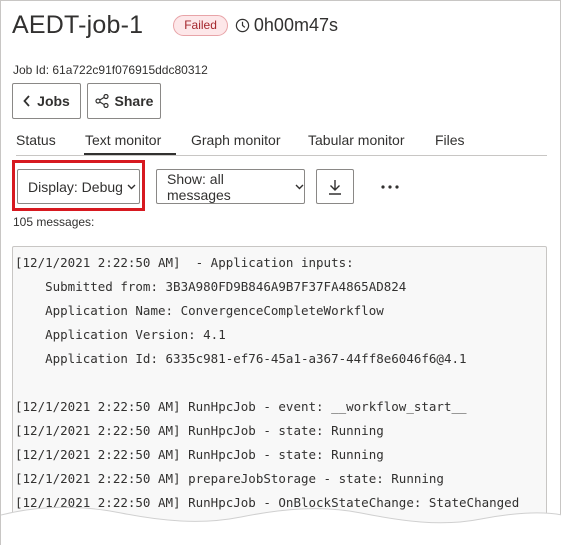  I want to click on tab-tabular-monitor: Tabular monitor, so click(356, 140).